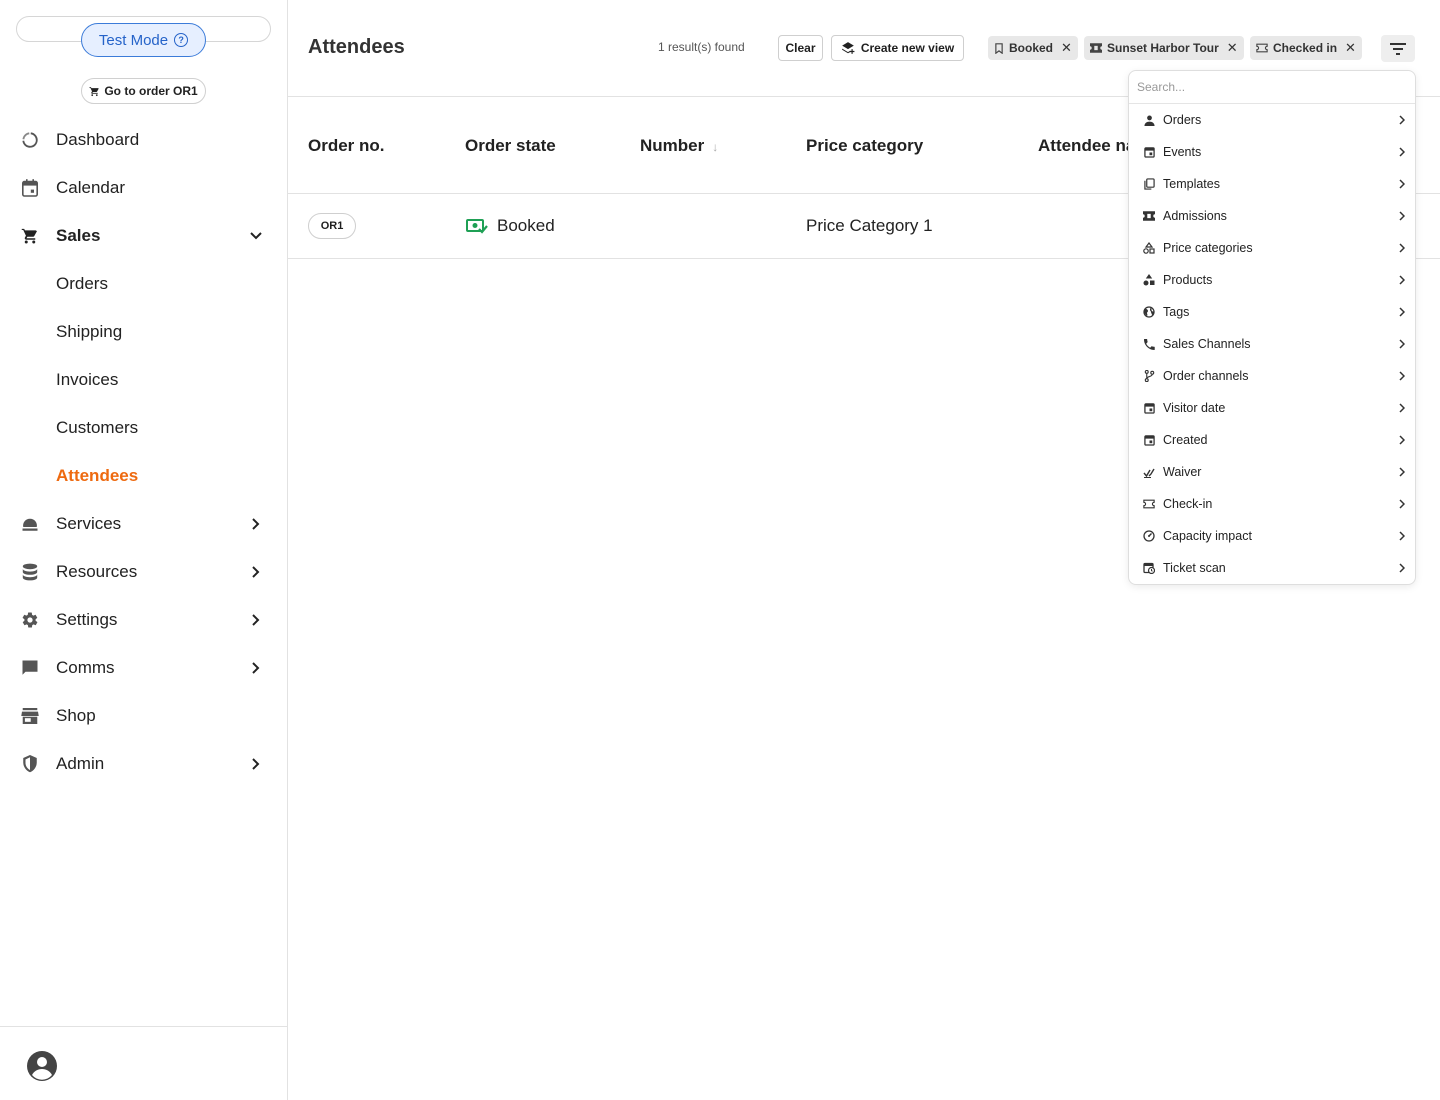  I want to click on sidebar-item-label: Settings, so click(87, 619).